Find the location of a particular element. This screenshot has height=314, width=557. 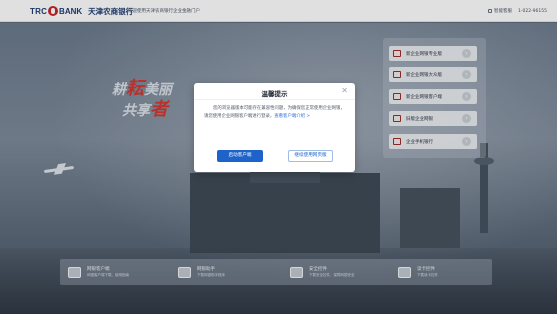

continue-web-button: 继续使用网页版 is located at coordinates (310, 156).